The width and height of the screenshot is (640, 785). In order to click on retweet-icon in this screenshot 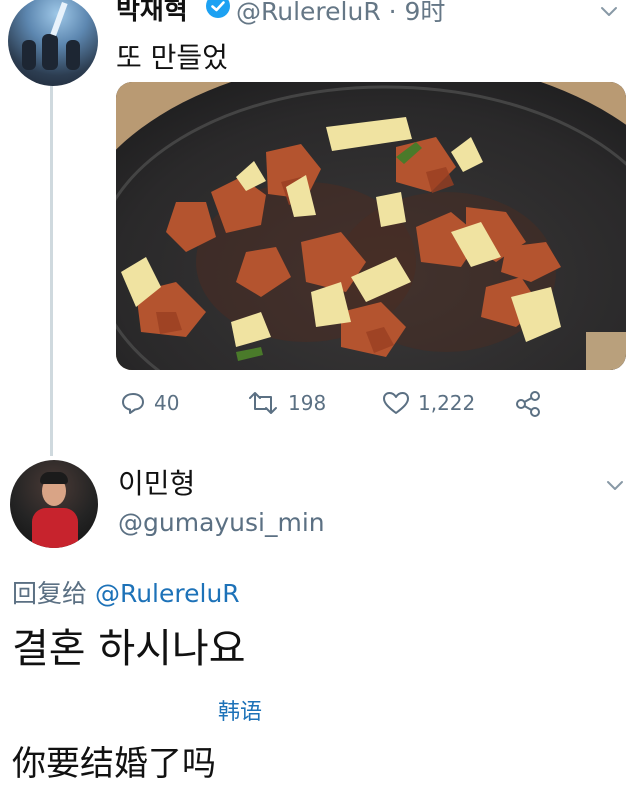, I will do `click(263, 403)`.